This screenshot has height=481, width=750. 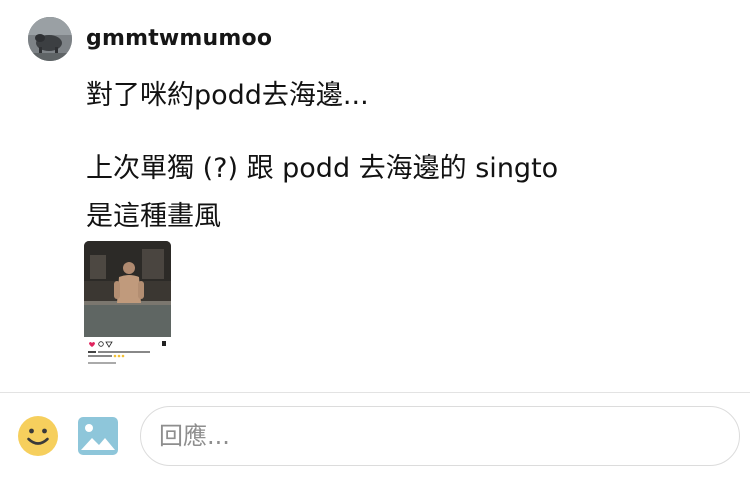 What do you see at coordinates (179, 38) in the screenshot?
I see `username: gmmtwmumoo` at bounding box center [179, 38].